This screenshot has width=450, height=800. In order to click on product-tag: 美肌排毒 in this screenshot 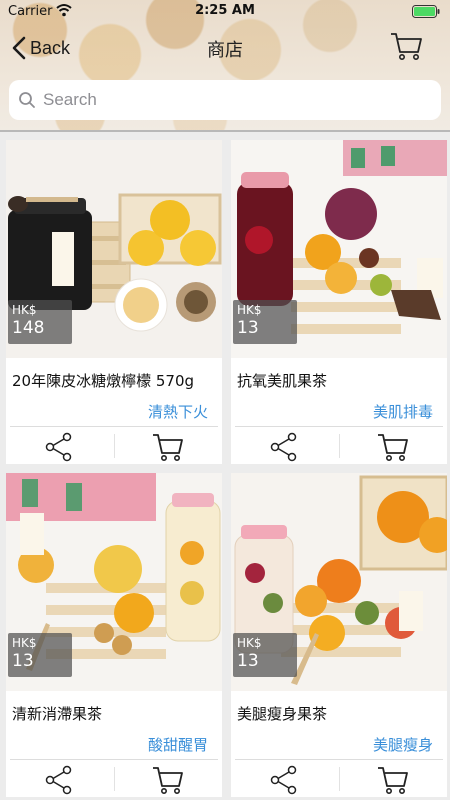, I will do `click(402, 412)`.